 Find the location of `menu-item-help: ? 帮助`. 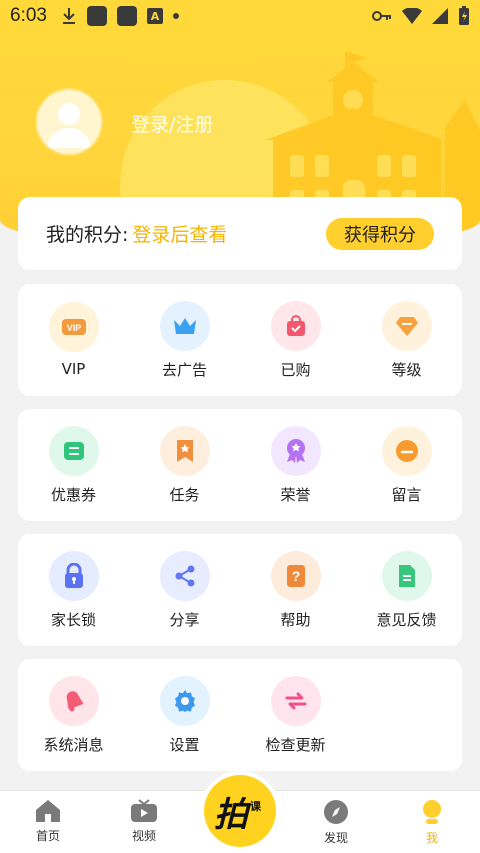

menu-item-help: ? 帮助 is located at coordinates (295, 590).